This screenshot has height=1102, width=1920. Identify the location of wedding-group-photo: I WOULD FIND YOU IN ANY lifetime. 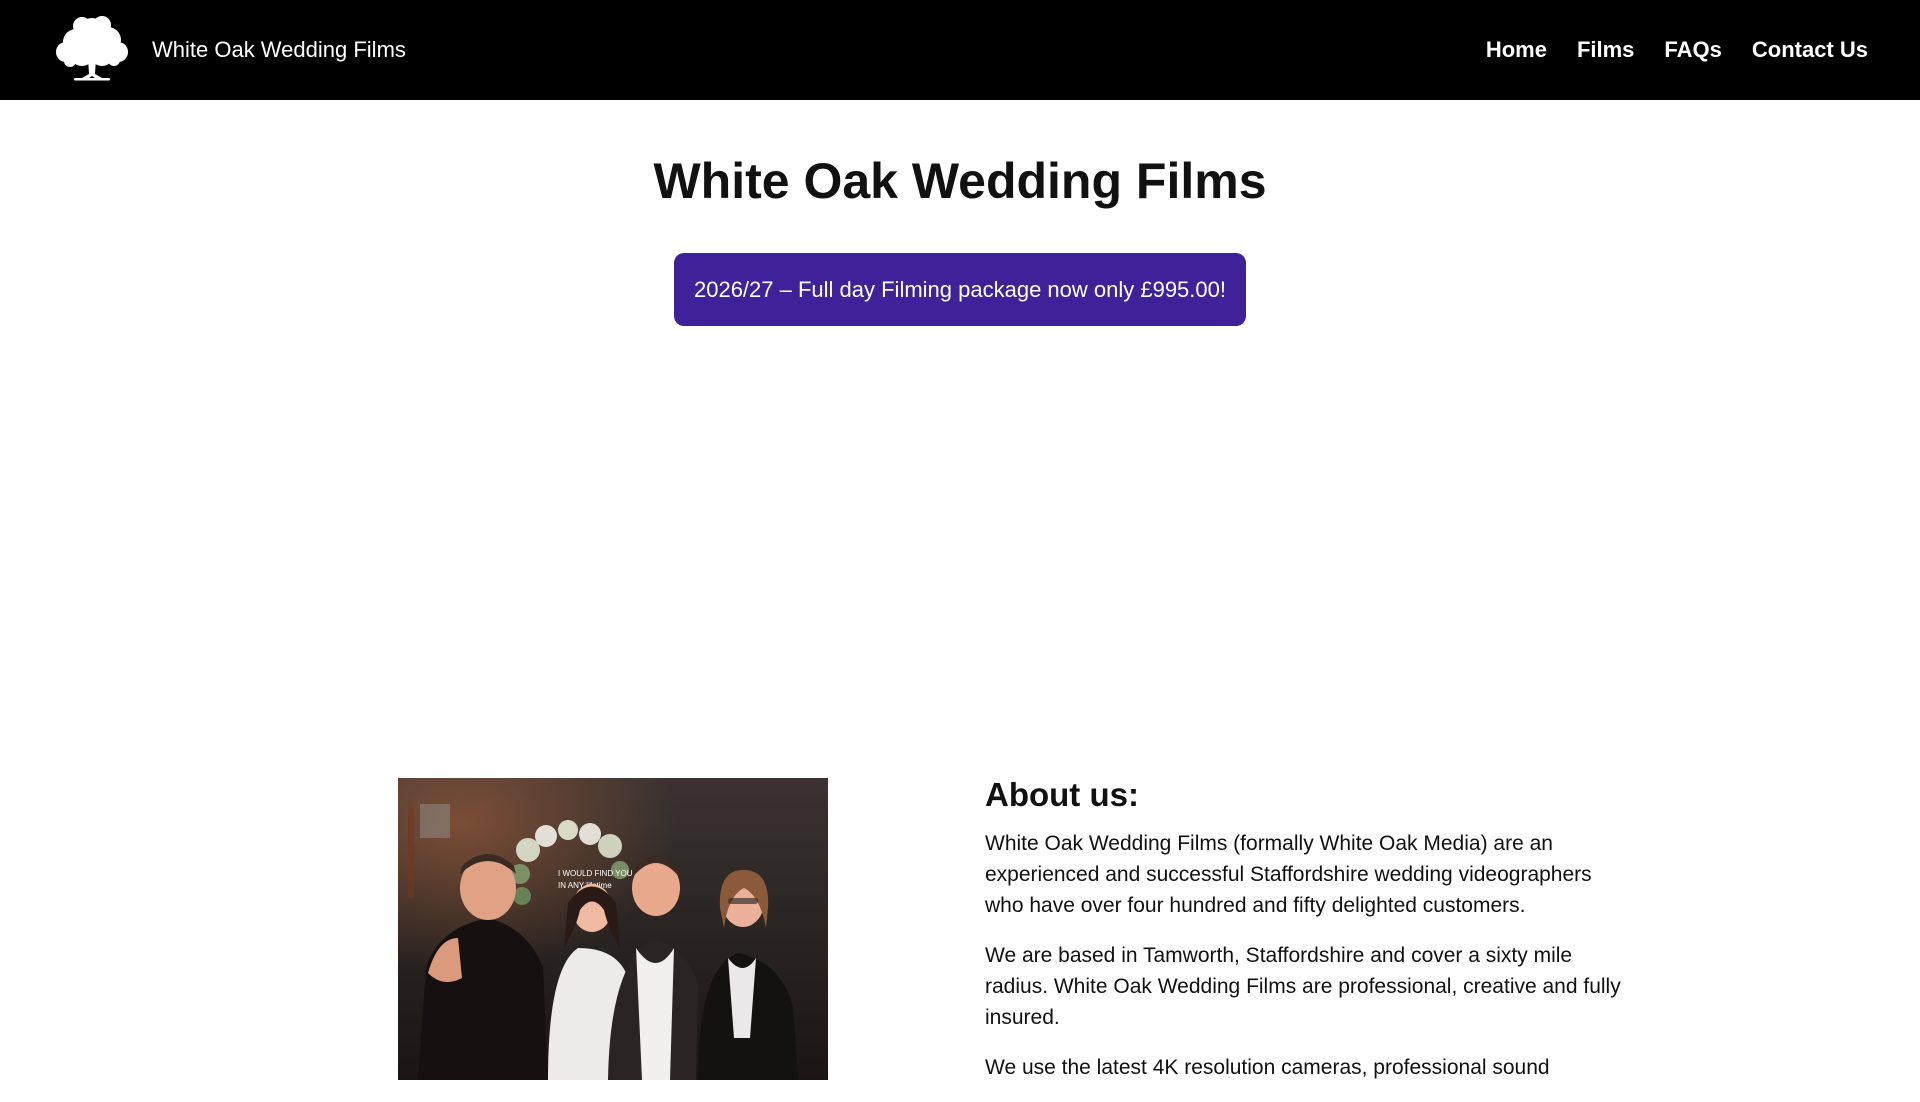
(613, 929).